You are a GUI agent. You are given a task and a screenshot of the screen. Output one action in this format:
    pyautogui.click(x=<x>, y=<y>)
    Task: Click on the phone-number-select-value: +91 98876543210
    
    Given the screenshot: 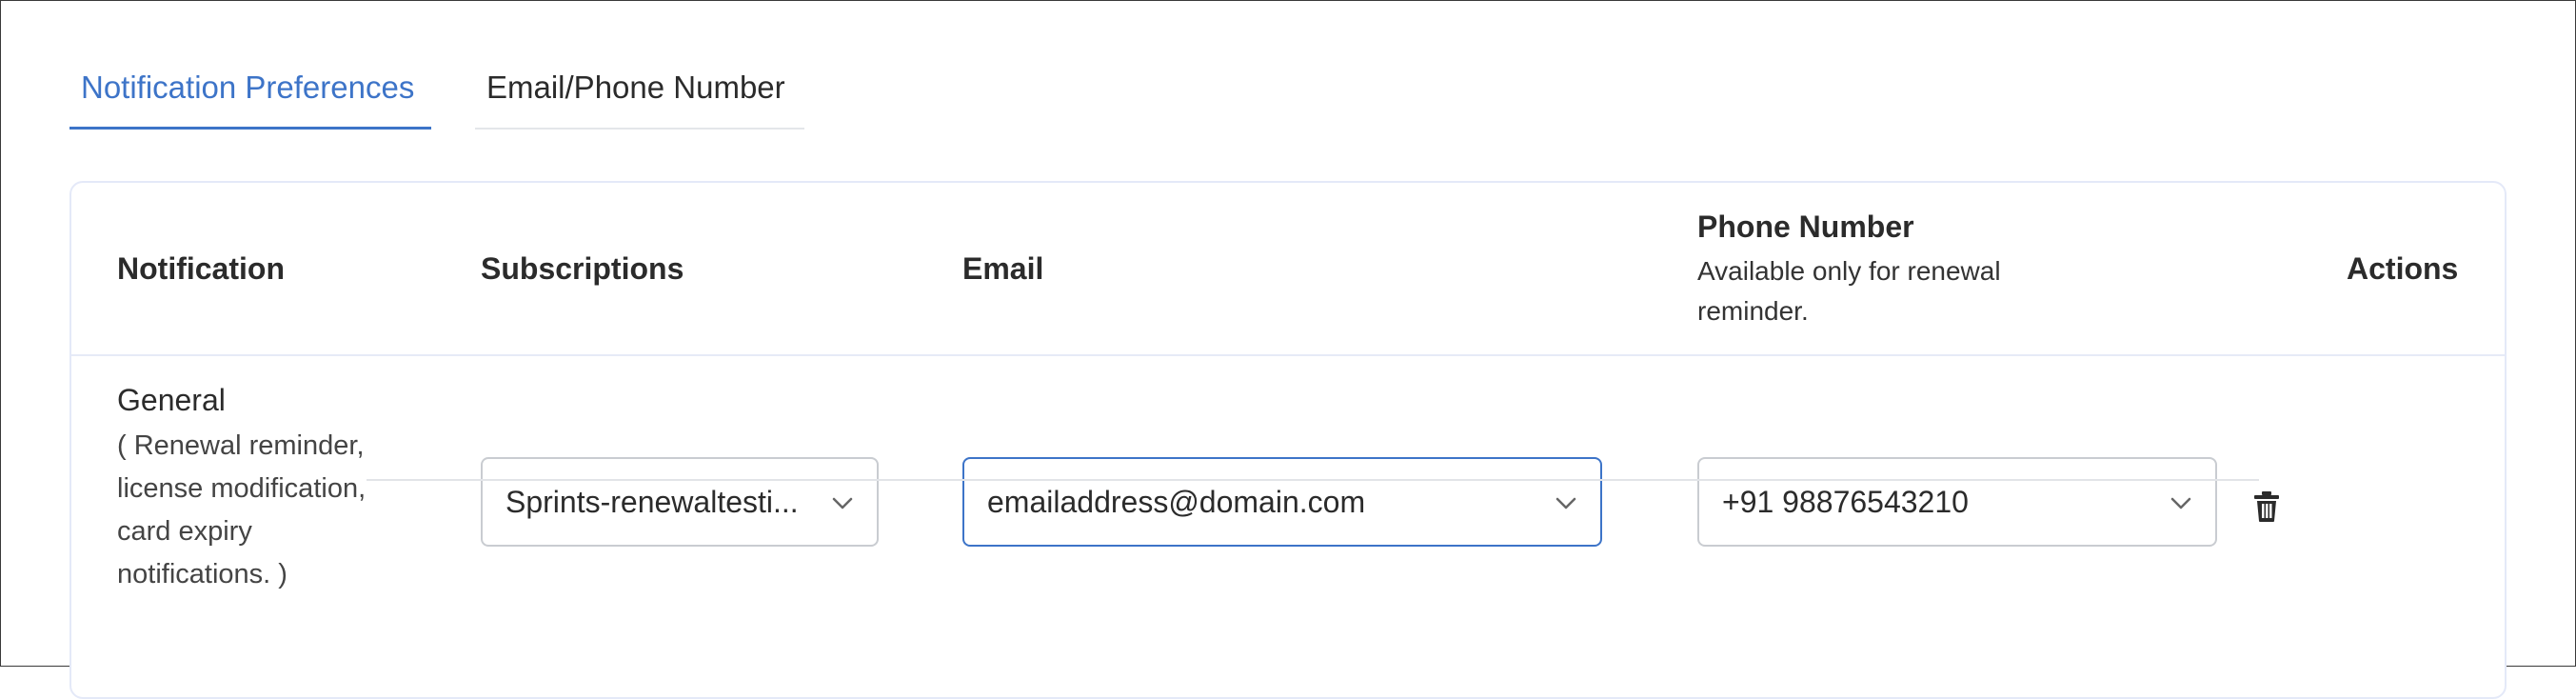 What is the action you would take?
    pyautogui.click(x=1846, y=501)
    